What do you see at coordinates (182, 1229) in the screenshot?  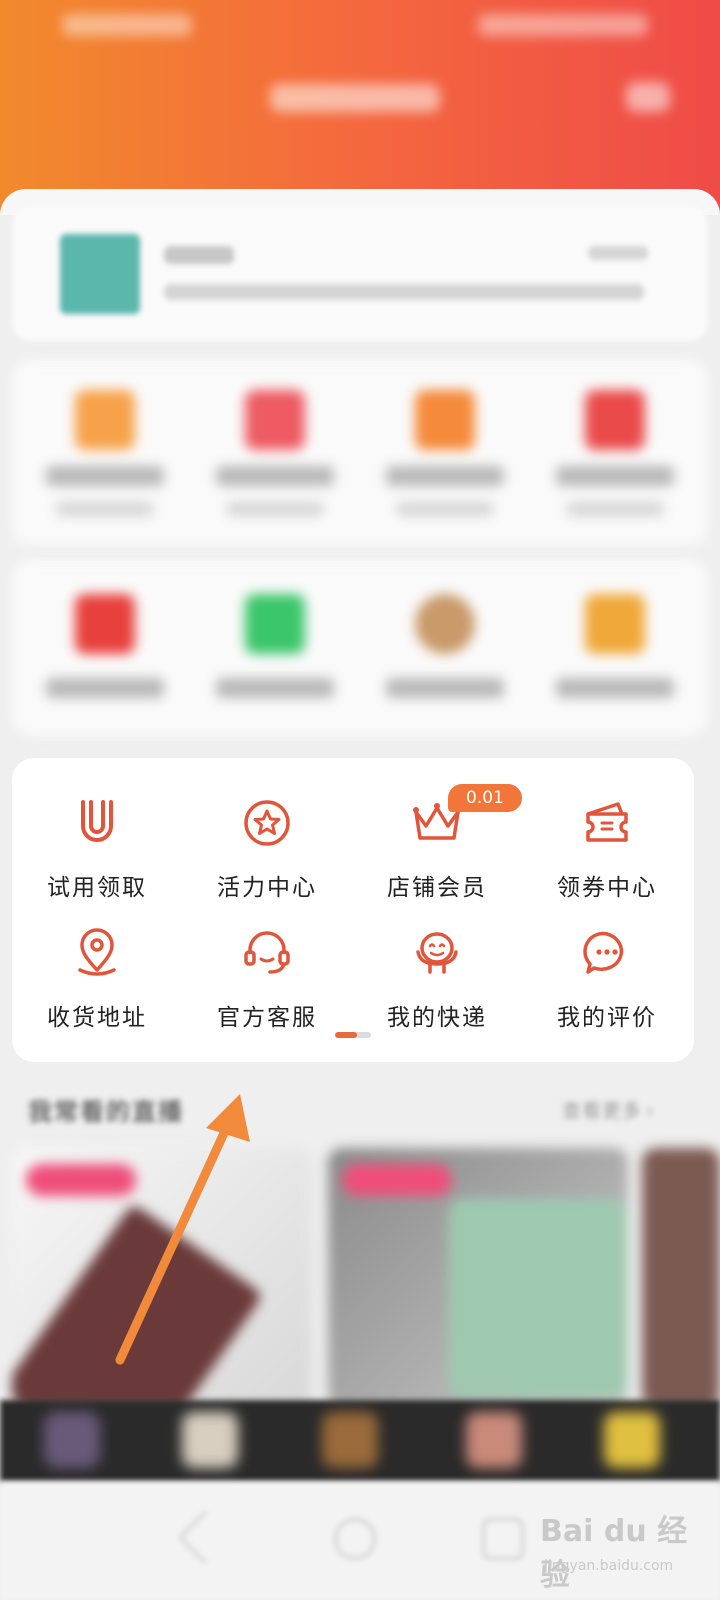 I see `annotation-arrow` at bounding box center [182, 1229].